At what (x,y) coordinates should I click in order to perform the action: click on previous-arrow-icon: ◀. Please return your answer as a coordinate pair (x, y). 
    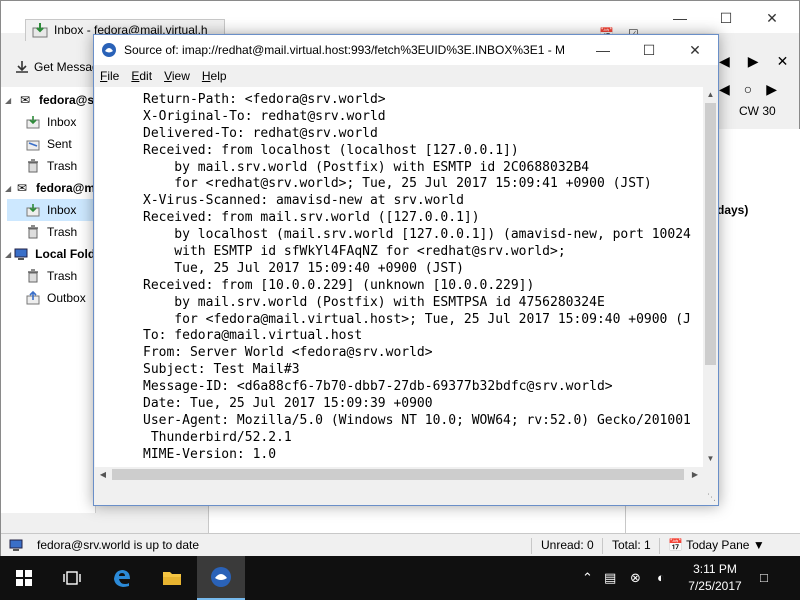
    Looking at the image, I should click on (724, 61).